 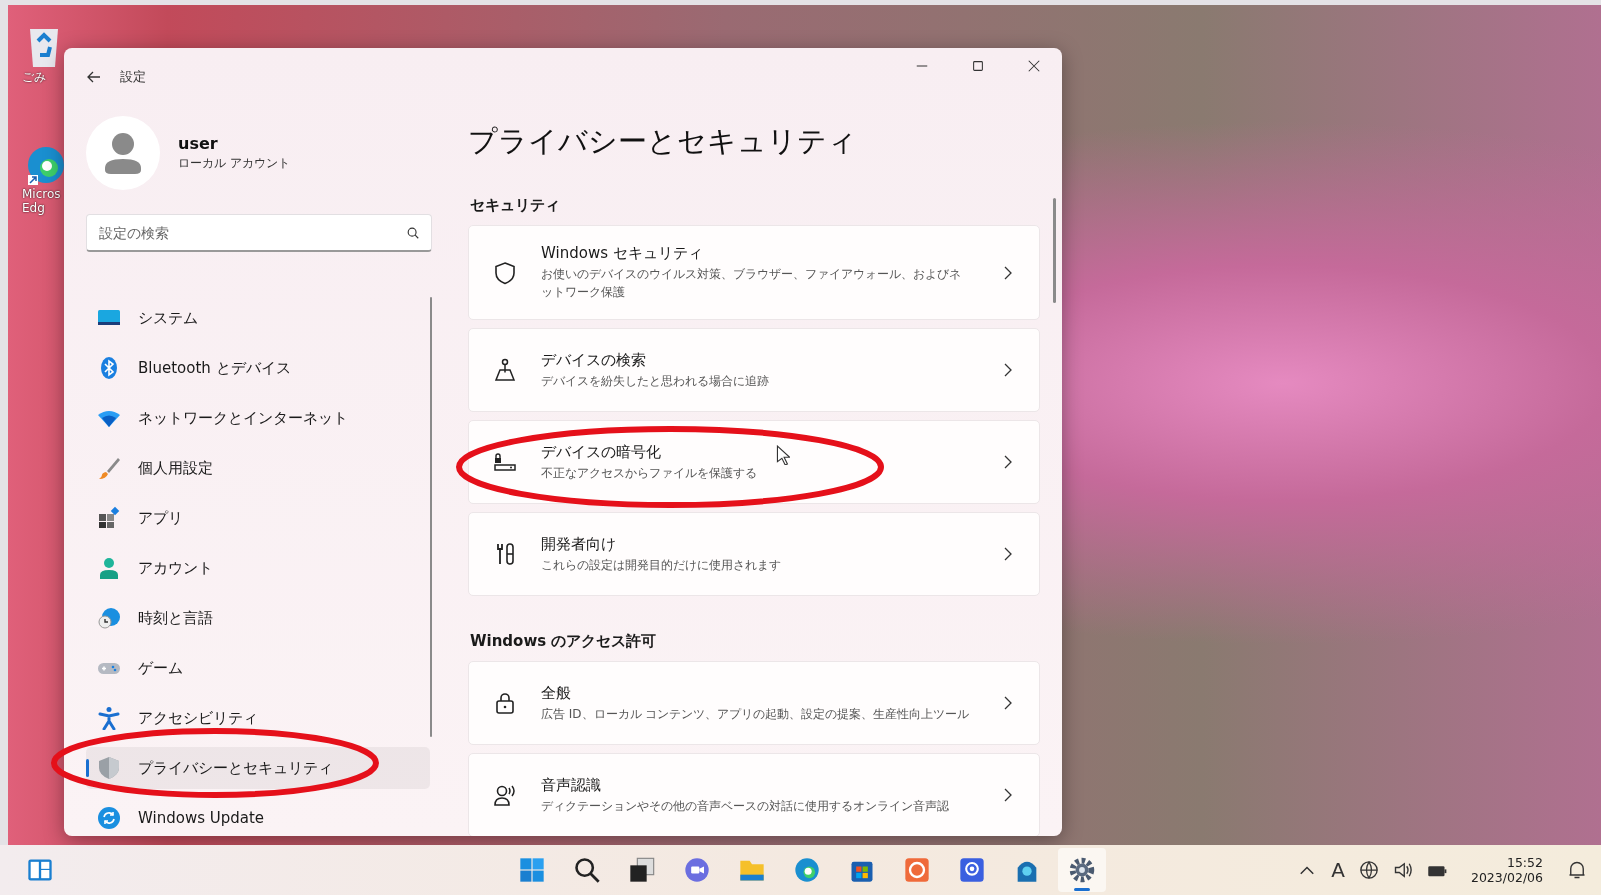 What do you see at coordinates (33, 77) in the screenshot?
I see `desktop-icon-label: ごみ` at bounding box center [33, 77].